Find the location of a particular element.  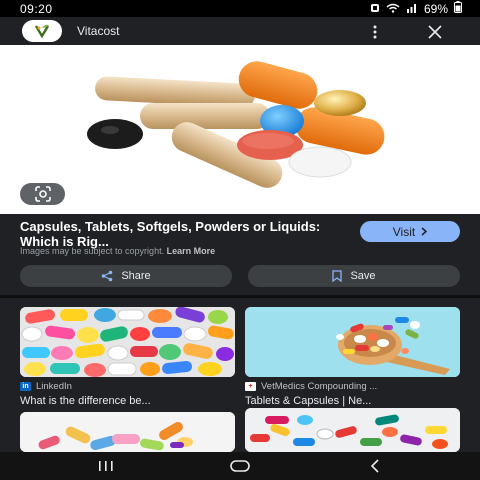

status-bar: 09:20 69% is located at coordinates (240, 8).